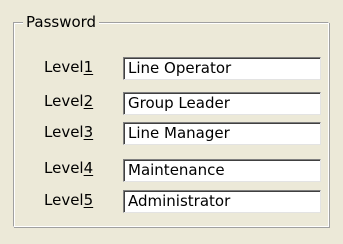 This screenshot has width=343, height=244. I want to click on level-4-label: Level4, so click(68, 168).